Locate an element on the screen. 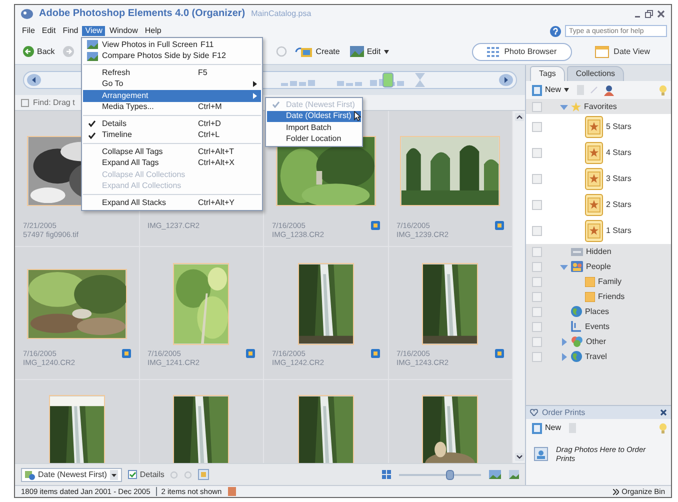 This screenshot has height=502, width=678. tag-label: 4 Stars is located at coordinates (619, 153).